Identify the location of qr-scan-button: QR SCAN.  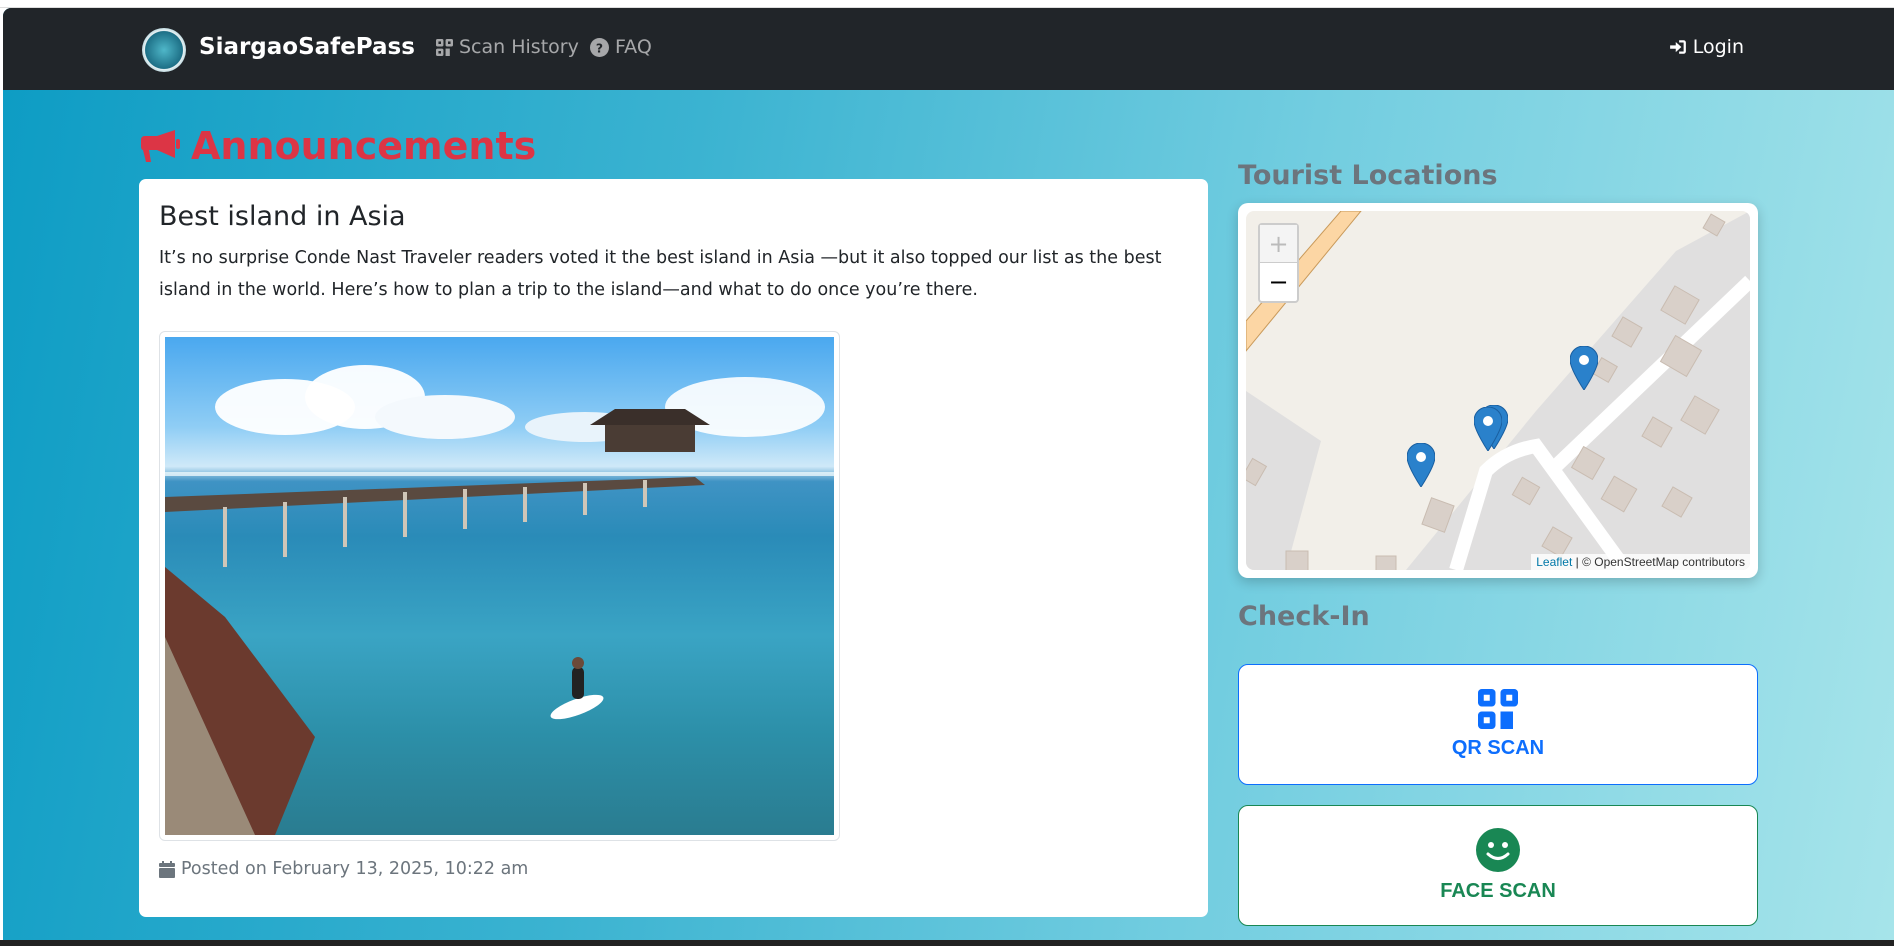
(1498, 724).